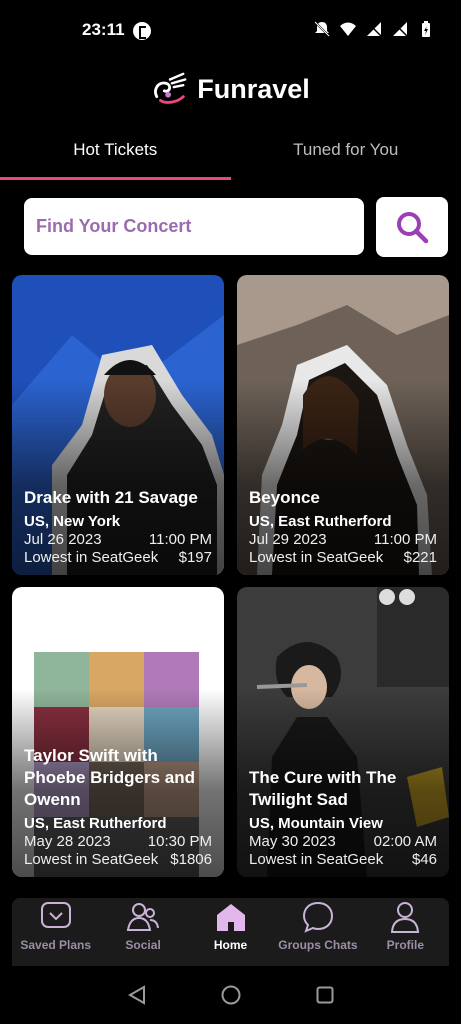 Image resolution: width=461 pixels, height=1024 pixels. Describe the element at coordinates (323, 788) in the screenshot. I see `concert-title: The Cure with The Twilight Sad` at that location.